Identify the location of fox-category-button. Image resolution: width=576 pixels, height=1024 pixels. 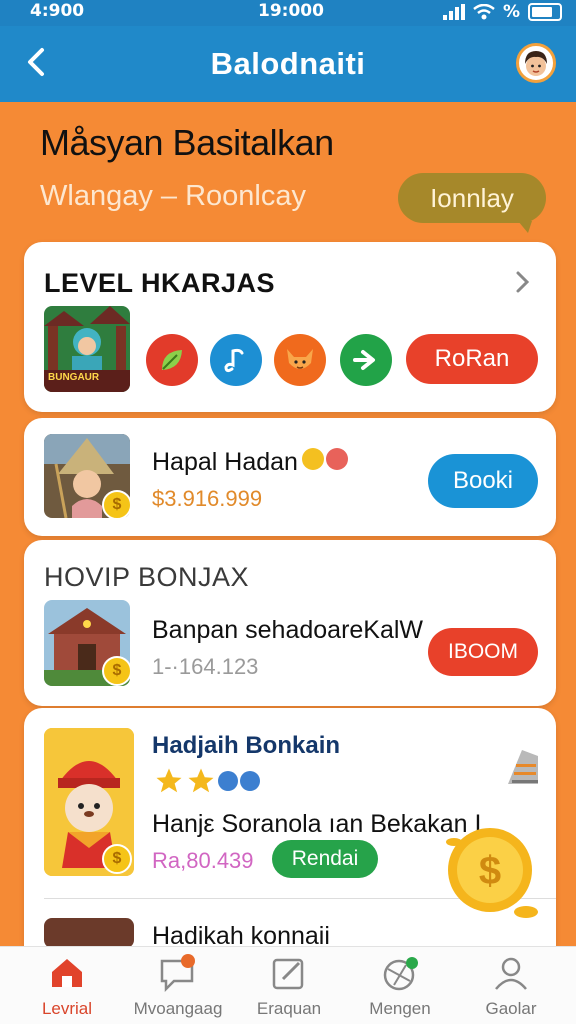
(300, 360).